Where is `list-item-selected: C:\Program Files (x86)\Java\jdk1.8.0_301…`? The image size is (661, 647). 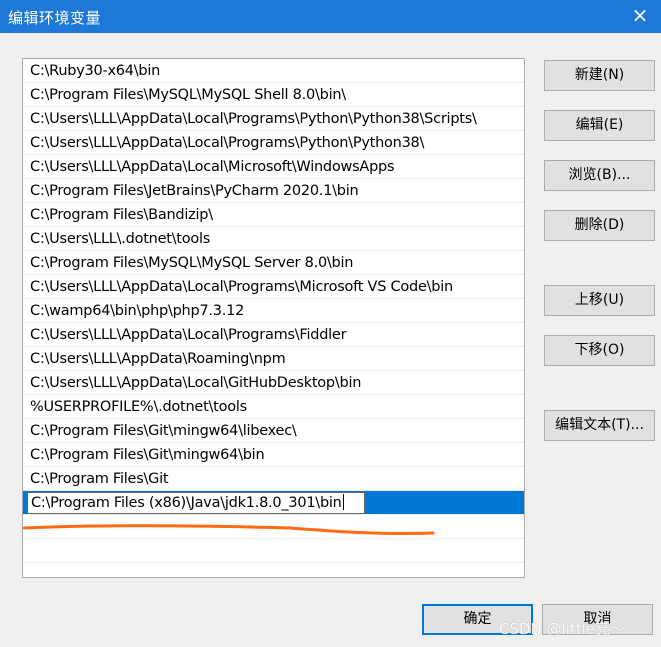
list-item-selected: C:\Program Files (x86)\Java\jdk1.8.0_301… is located at coordinates (273, 503).